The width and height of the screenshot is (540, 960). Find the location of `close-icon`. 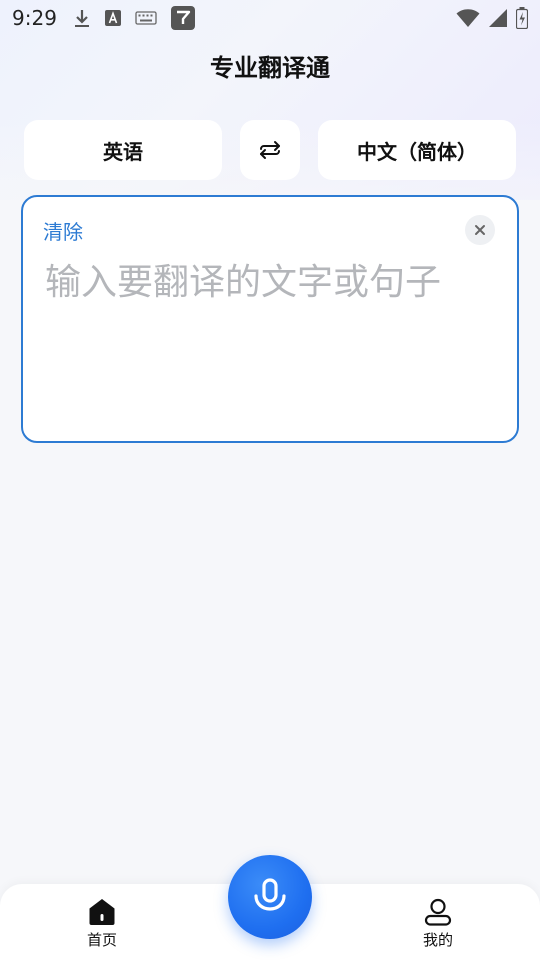

close-icon is located at coordinates (480, 230).